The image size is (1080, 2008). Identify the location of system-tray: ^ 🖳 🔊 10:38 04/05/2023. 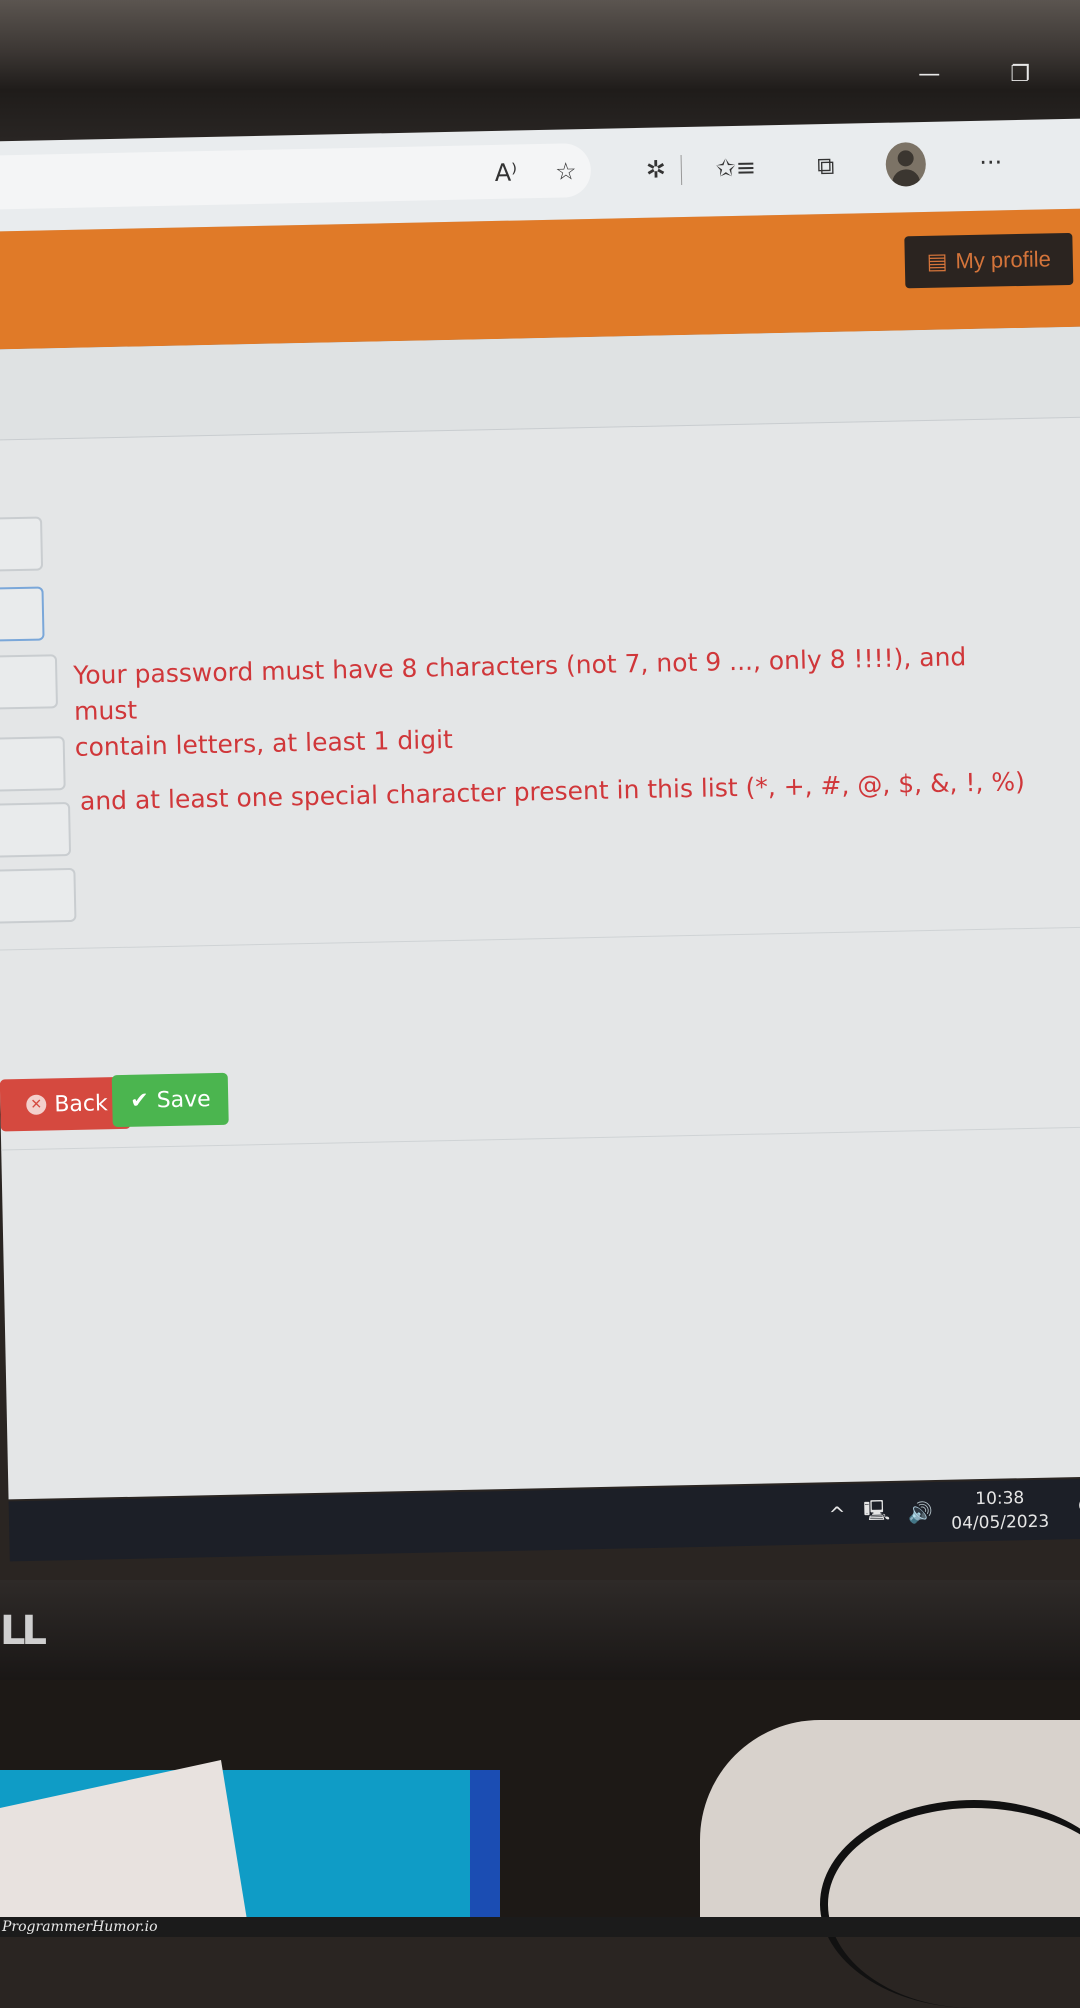
(938, 1512).